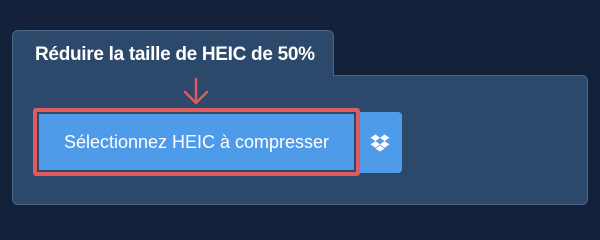 This screenshot has height=240, width=600. What do you see at coordinates (196, 142) in the screenshot?
I see `select-heic-button: Sélectionnez HEIC à compresser` at bounding box center [196, 142].